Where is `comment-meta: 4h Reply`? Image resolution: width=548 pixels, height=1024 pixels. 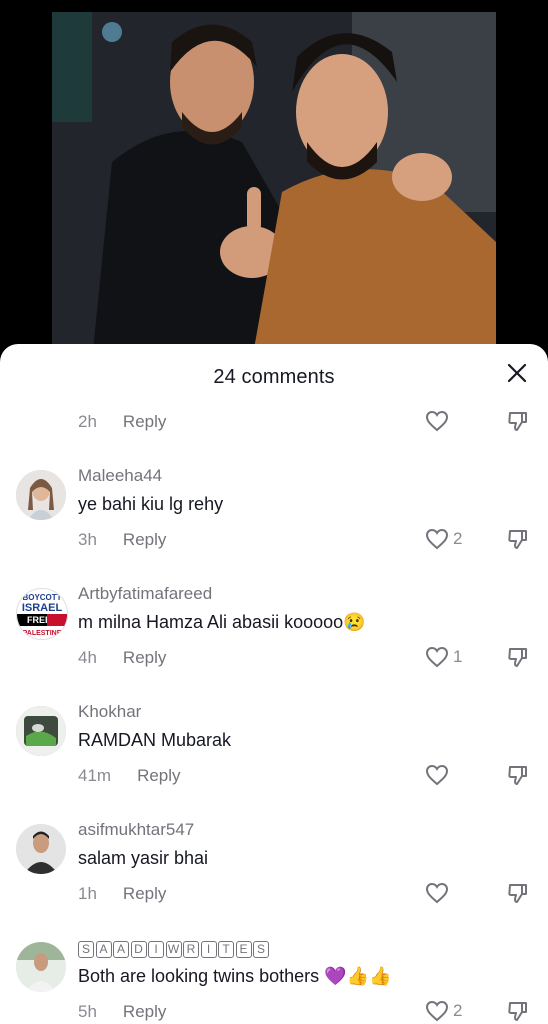 comment-meta: 4h Reply is located at coordinates (122, 658).